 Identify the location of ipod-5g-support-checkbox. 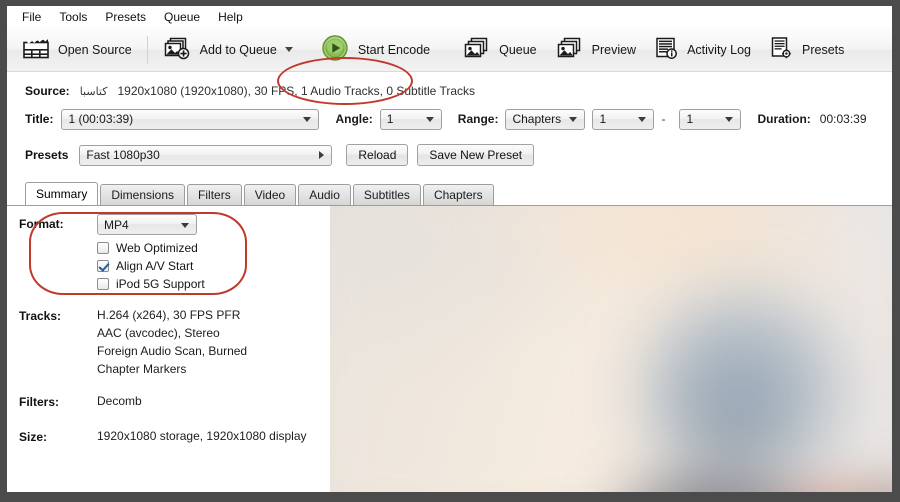
(103, 283).